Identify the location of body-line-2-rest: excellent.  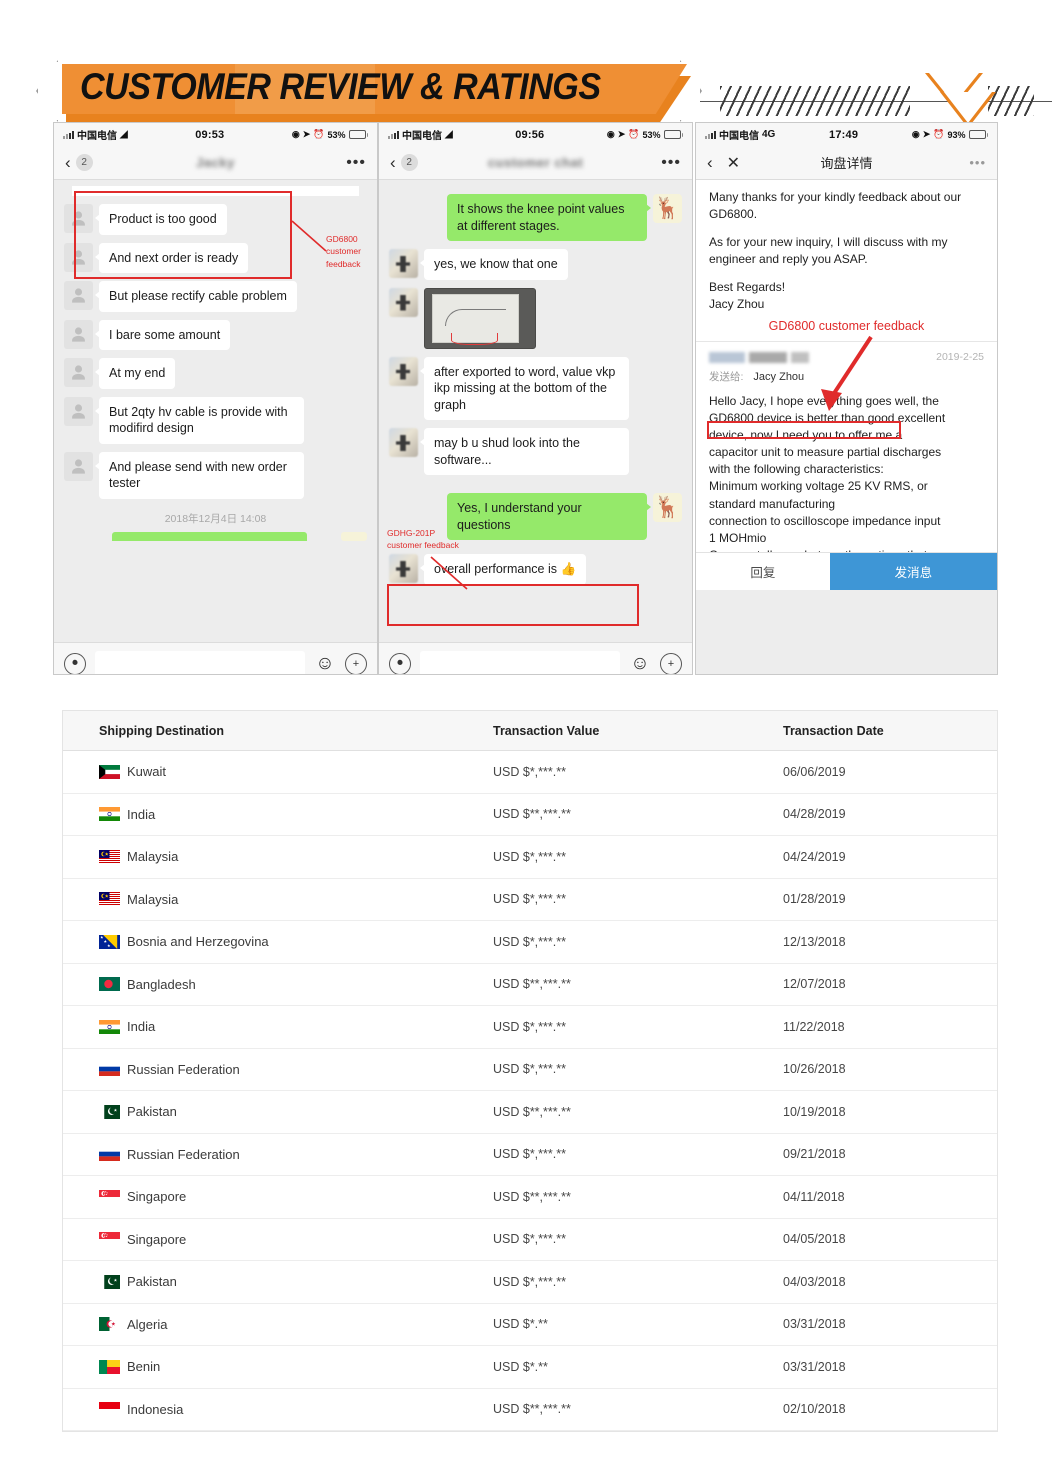
(920, 418).